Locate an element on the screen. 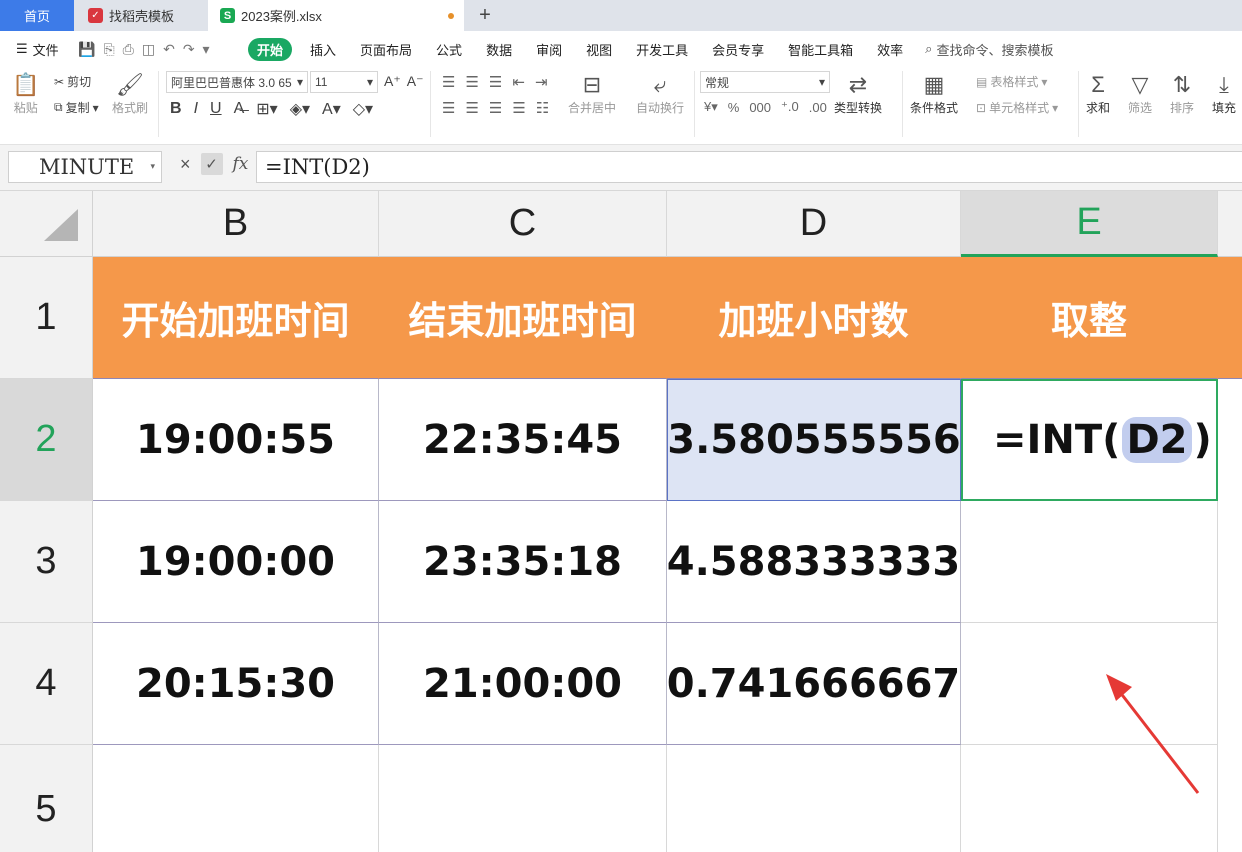  cell-d5 is located at coordinates (814, 798).